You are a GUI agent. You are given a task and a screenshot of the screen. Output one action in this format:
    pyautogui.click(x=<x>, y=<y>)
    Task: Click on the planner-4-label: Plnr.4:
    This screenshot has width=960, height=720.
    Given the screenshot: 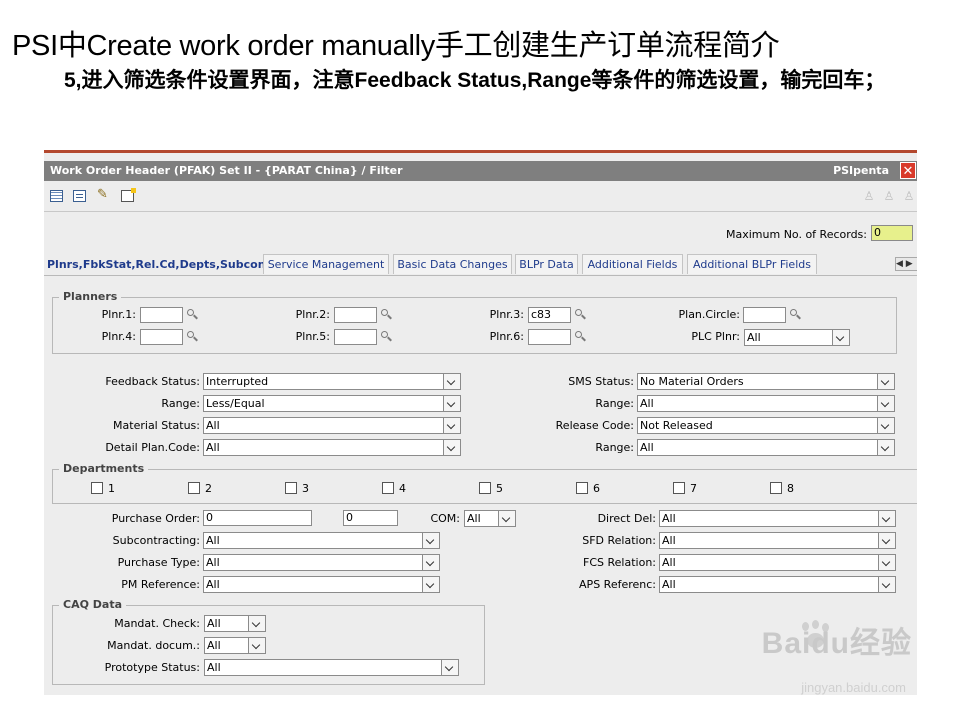 What is the action you would take?
    pyautogui.click(x=118, y=336)
    